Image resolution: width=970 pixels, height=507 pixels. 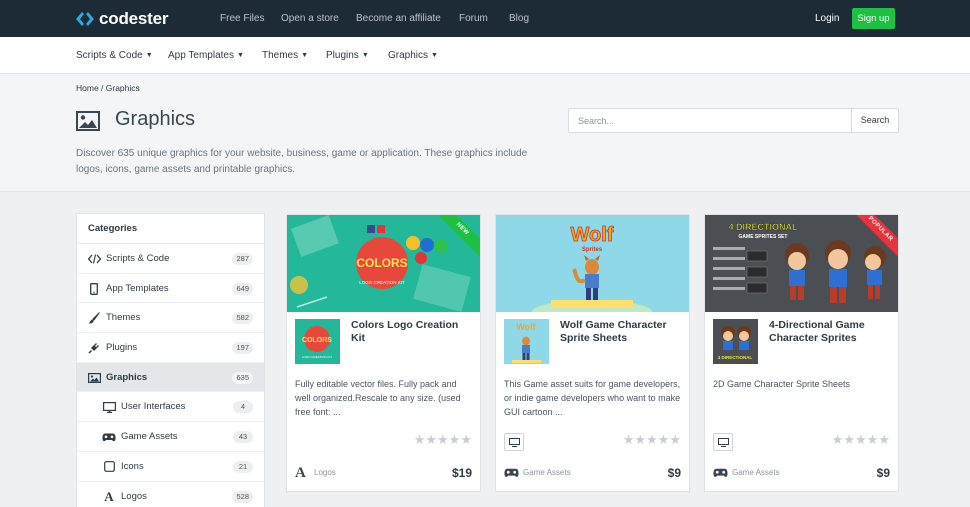 What do you see at coordinates (170, 348) in the screenshot?
I see `sidebar-item-plugins: Plugins 197` at bounding box center [170, 348].